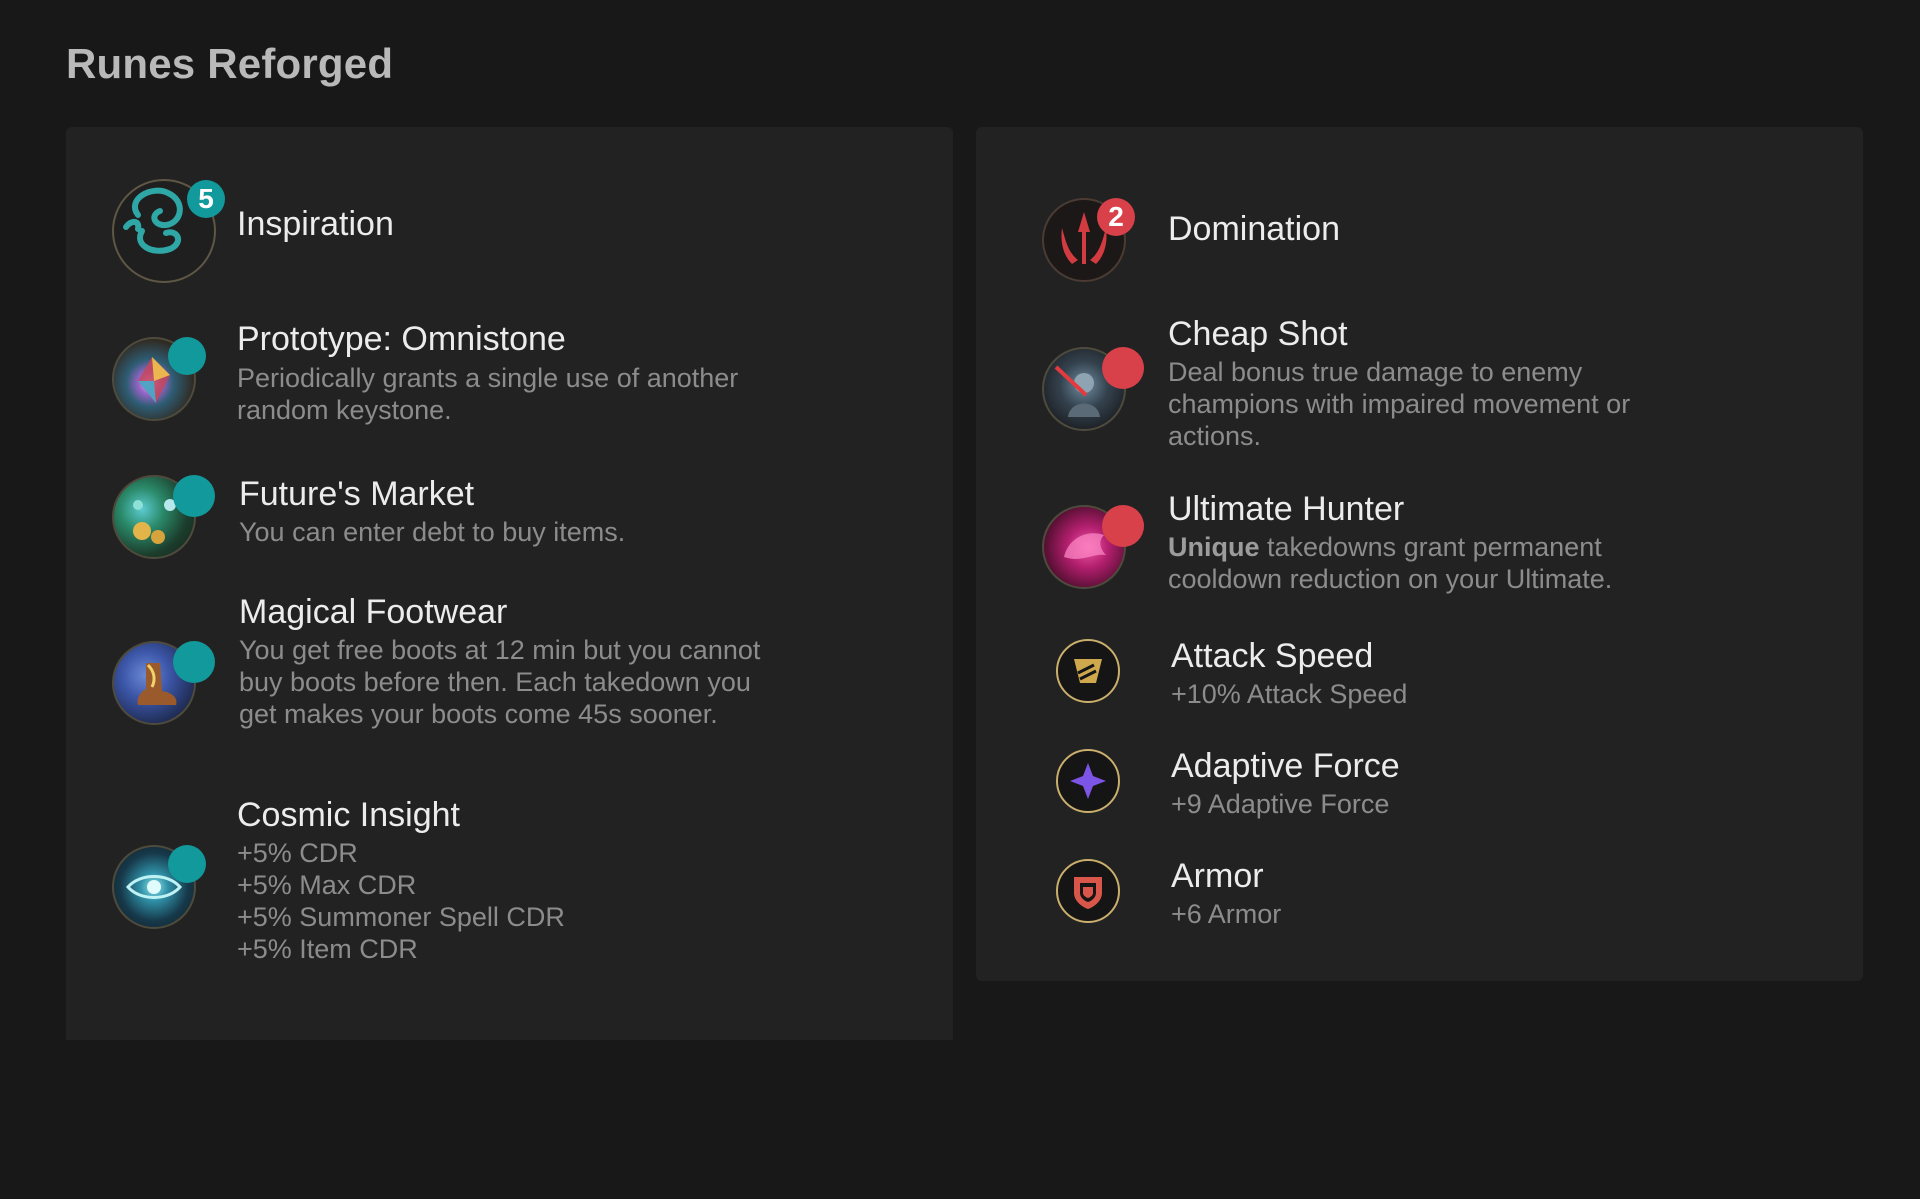 Image resolution: width=1920 pixels, height=1199 pixels. I want to click on stat-line: +5% Summoner Spell CDR, so click(401, 917).